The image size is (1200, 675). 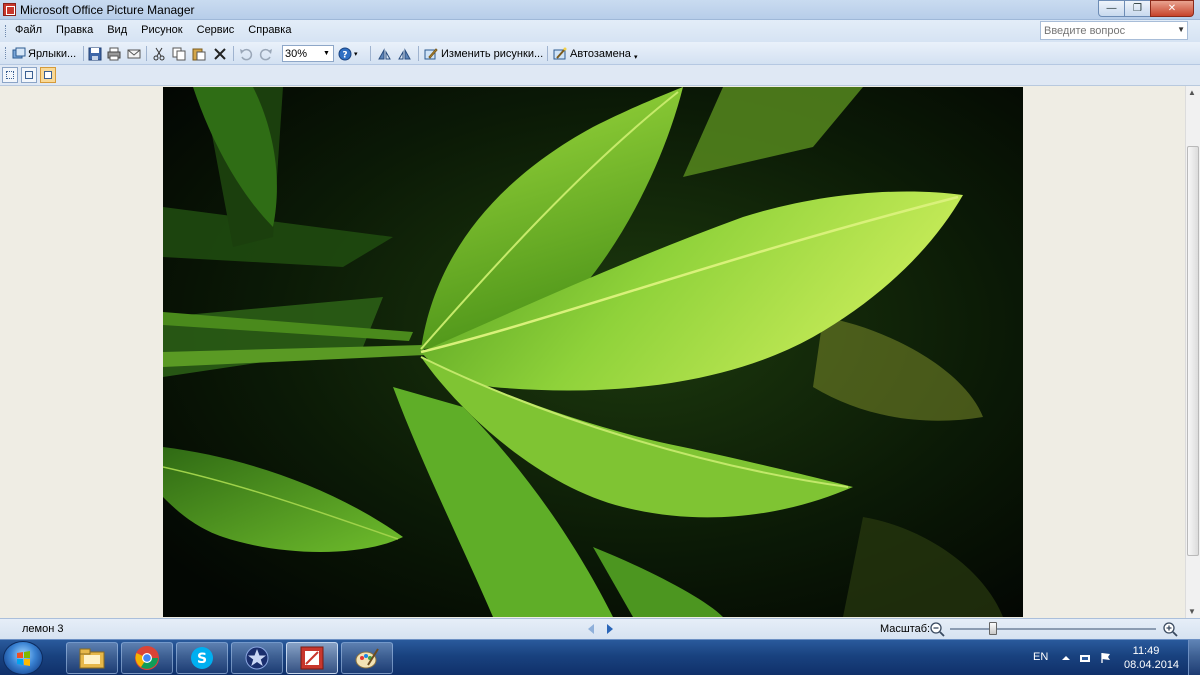 What do you see at coordinates (216, 30) in the screenshot?
I see `menu-tools: Сервис` at bounding box center [216, 30].